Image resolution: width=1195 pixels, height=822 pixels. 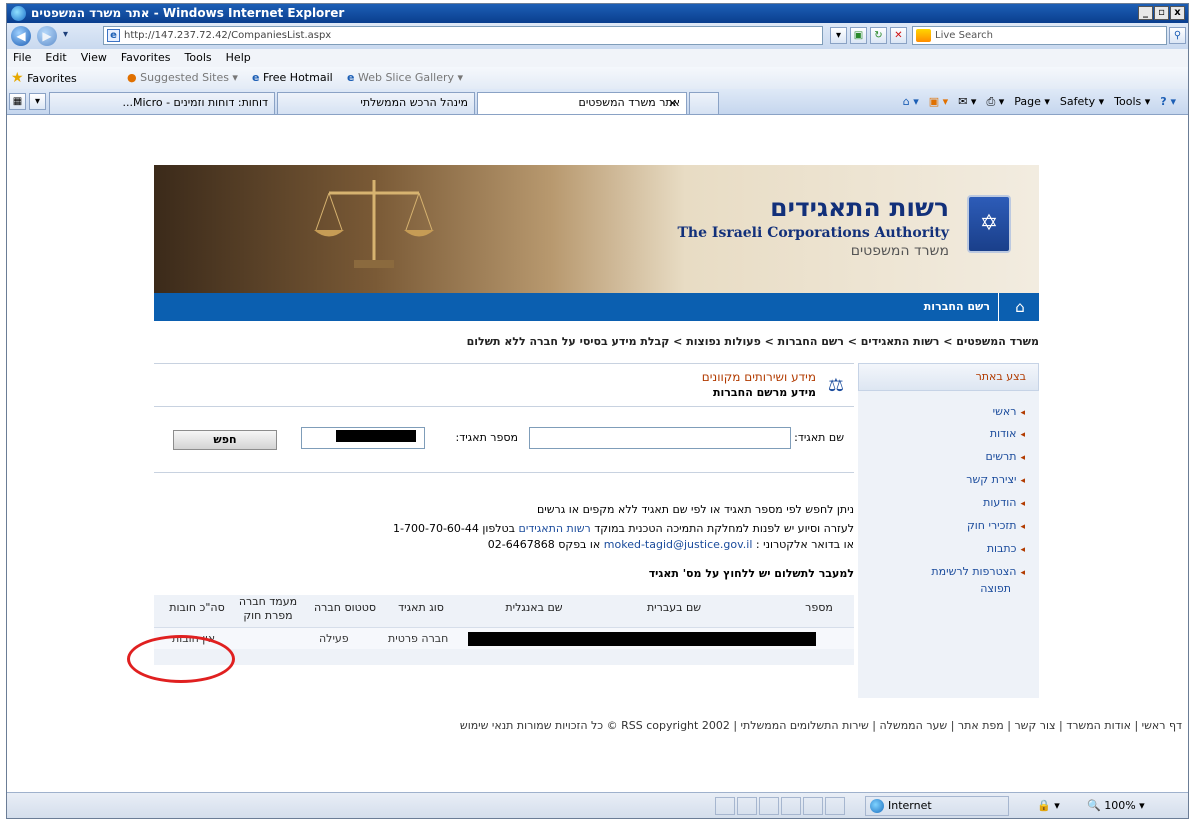 What do you see at coordinates (678, 544) in the screenshot?
I see `support-email-link: moked-tagid@justice.gov.il` at bounding box center [678, 544].